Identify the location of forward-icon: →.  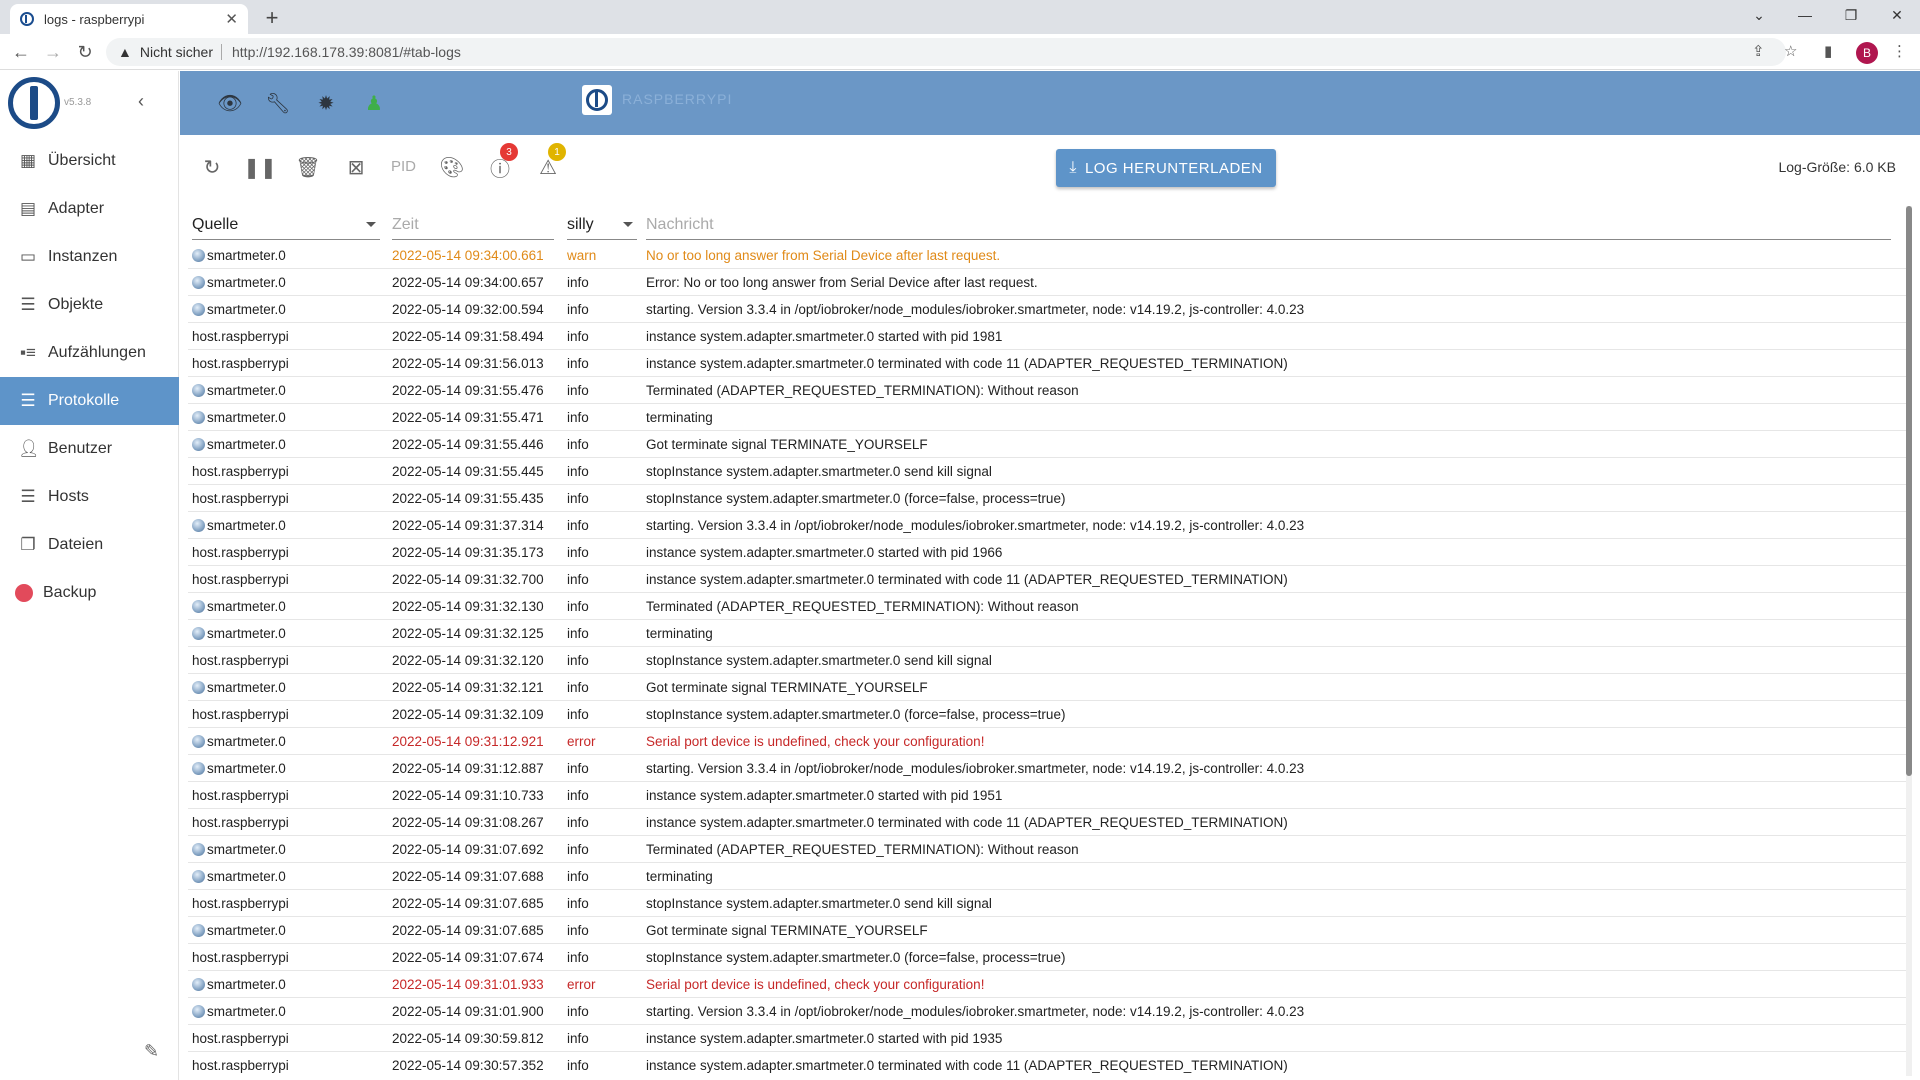
(53, 52).